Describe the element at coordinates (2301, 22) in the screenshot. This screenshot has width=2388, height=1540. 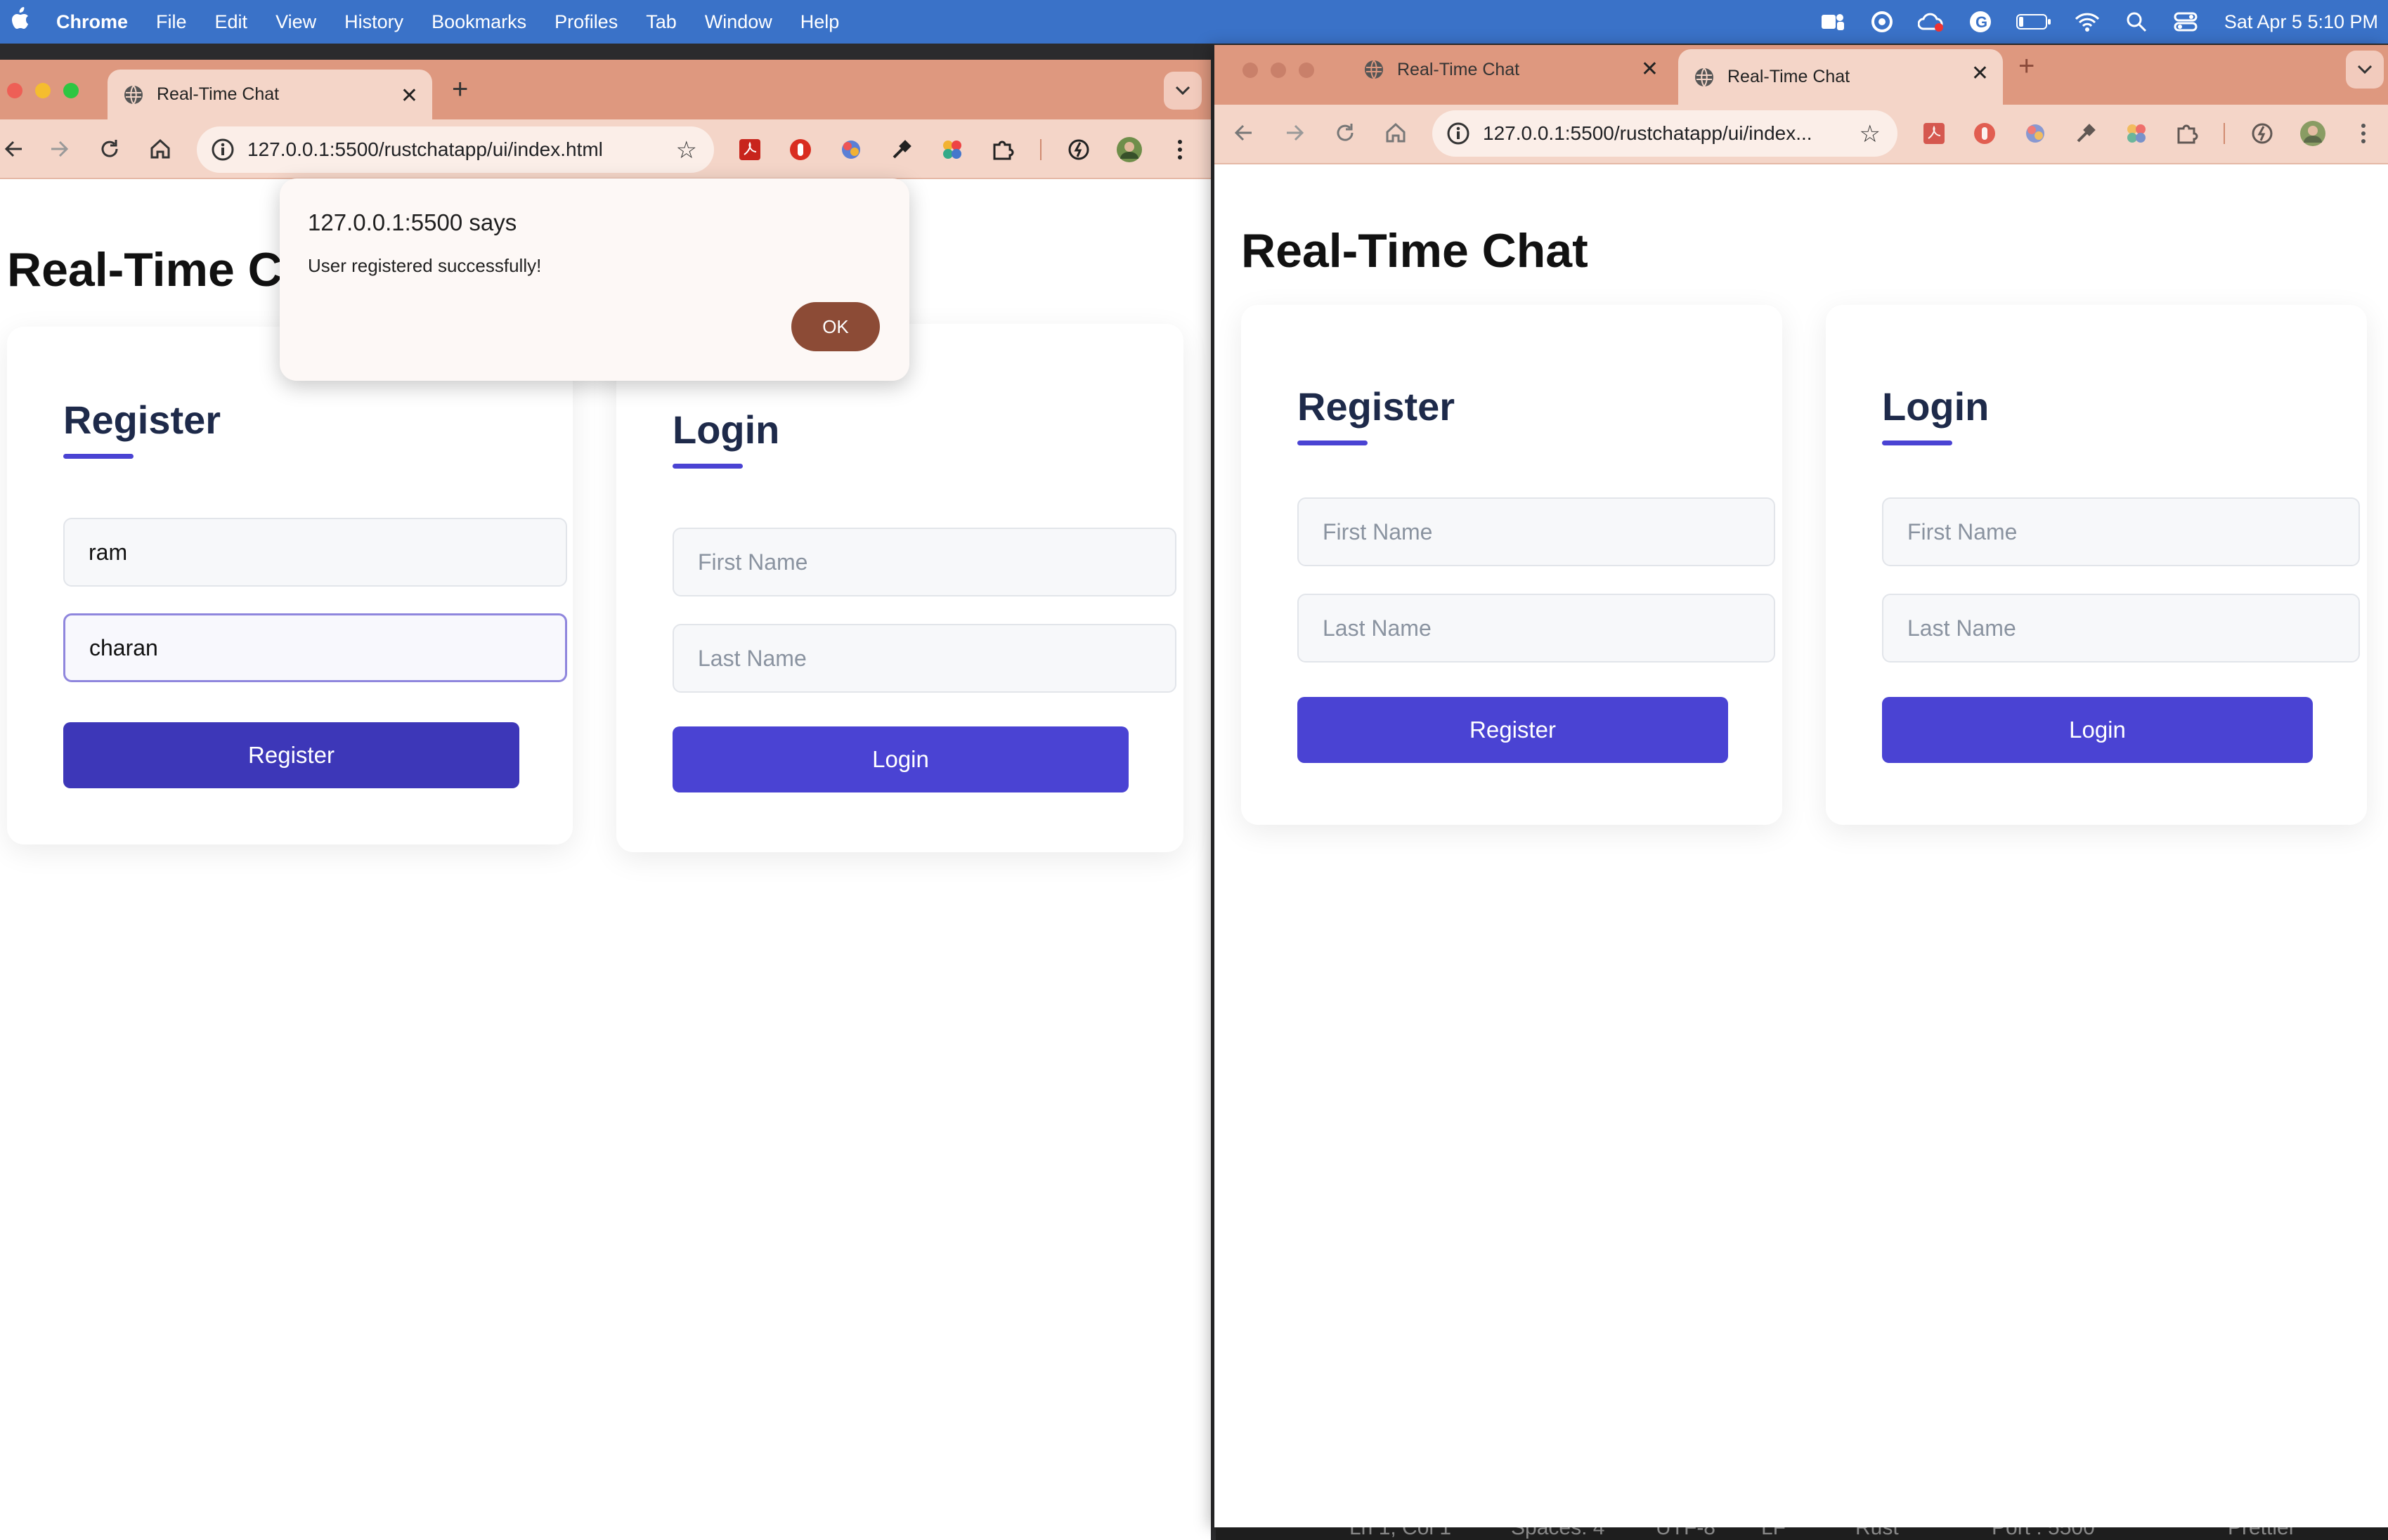
I see `menubar-clock: Sat Apr 5 5:10 PM` at that location.